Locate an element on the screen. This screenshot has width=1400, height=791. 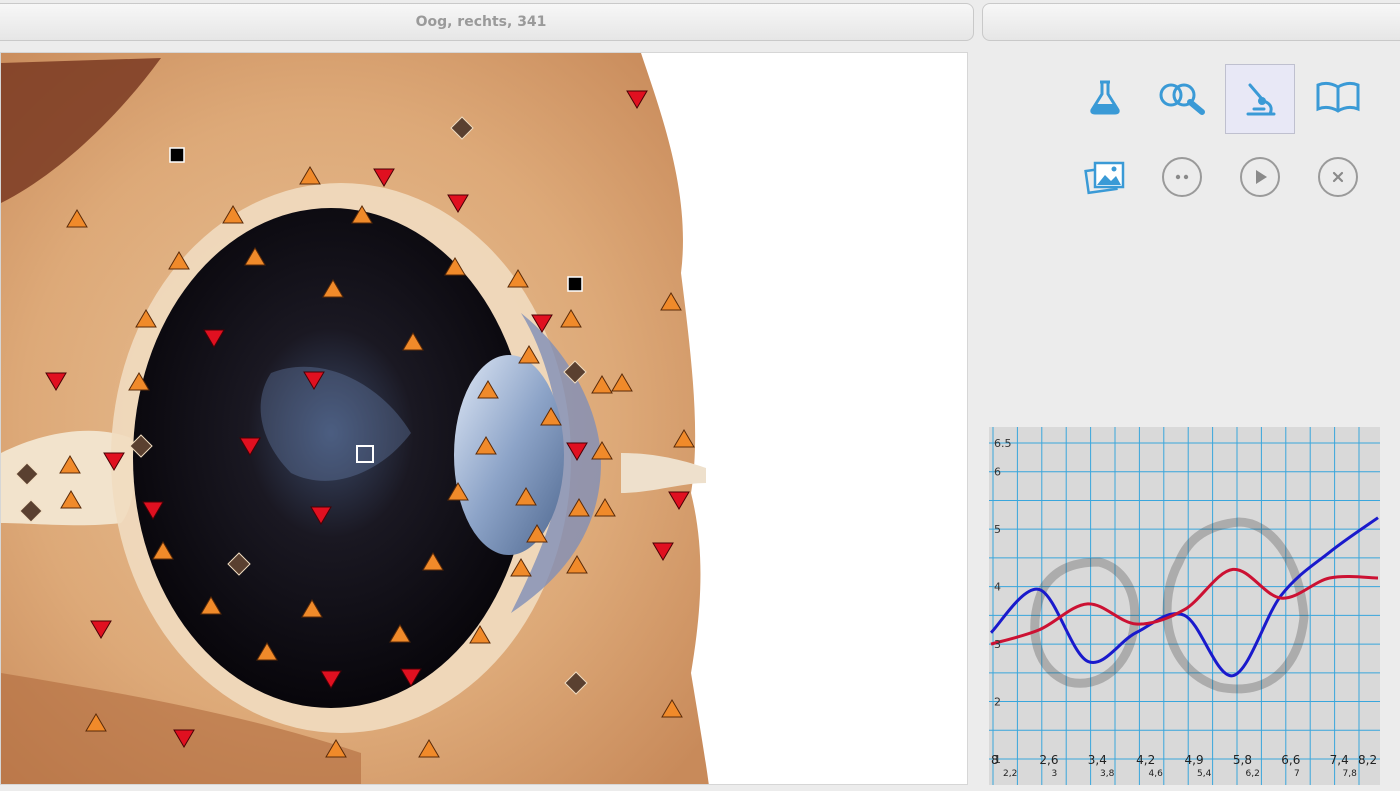
x-tick-label: 6,6 is located at coordinates (1290, 760).